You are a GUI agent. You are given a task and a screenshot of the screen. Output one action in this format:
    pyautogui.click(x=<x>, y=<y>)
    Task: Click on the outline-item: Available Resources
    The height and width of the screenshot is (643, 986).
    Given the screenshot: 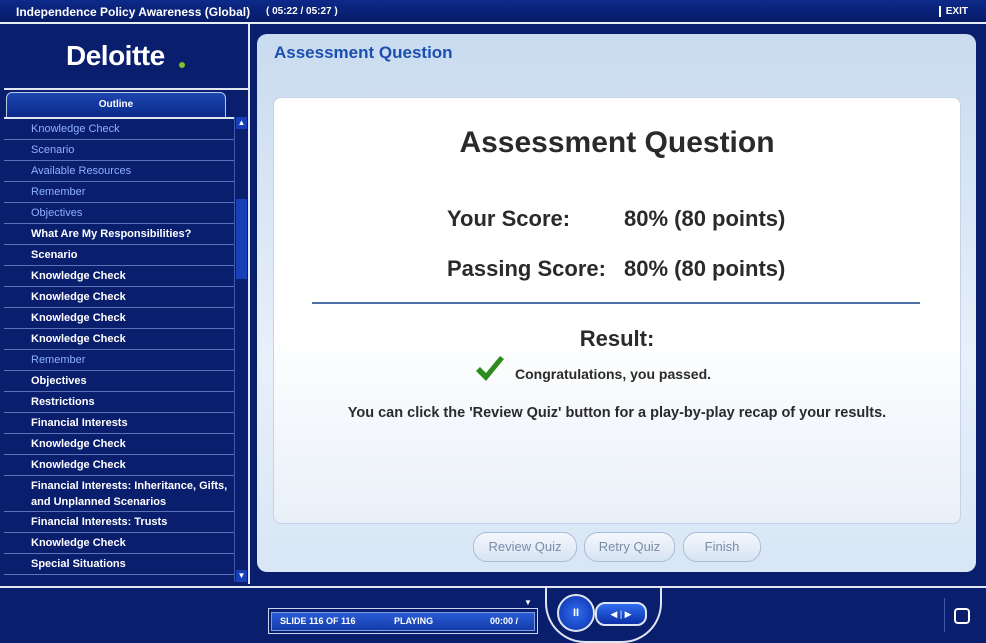 What is the action you would take?
    pyautogui.click(x=119, y=171)
    